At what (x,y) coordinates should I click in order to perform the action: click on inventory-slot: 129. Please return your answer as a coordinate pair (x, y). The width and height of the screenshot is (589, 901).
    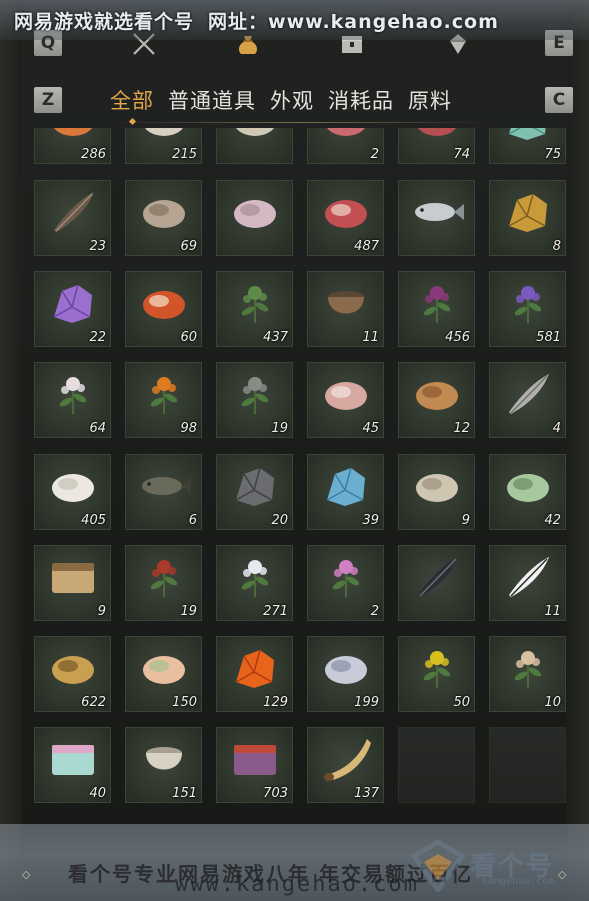
    Looking at the image, I should click on (254, 674).